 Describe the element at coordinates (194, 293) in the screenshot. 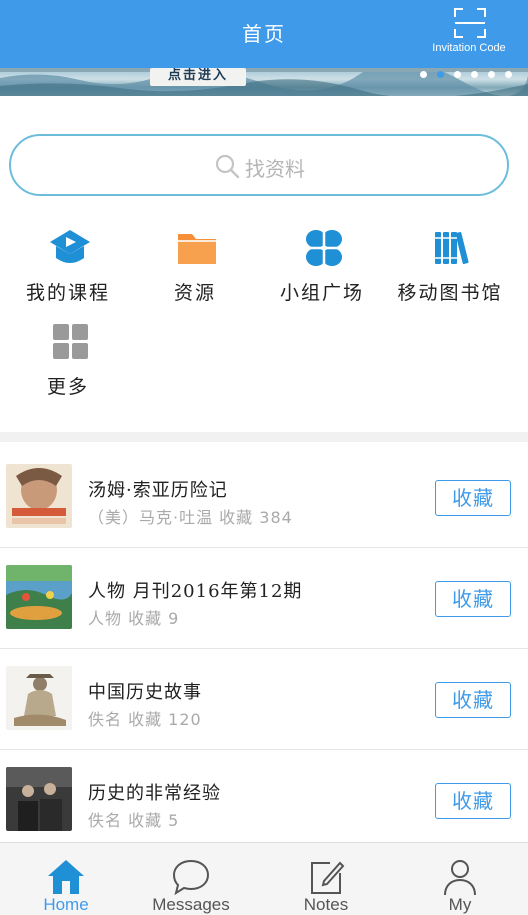

I see `grid-label: 资源` at that location.